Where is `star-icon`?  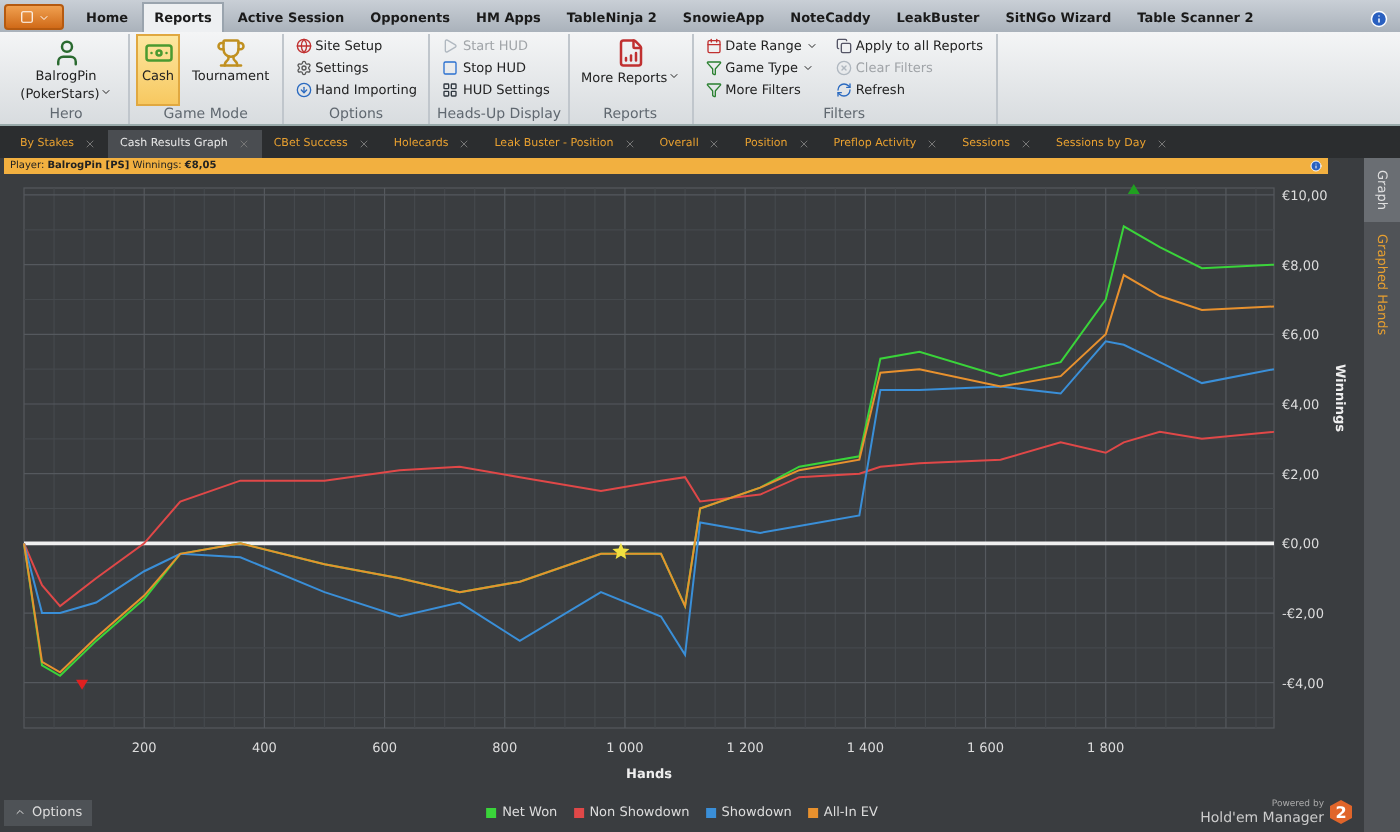 star-icon is located at coordinates (621, 551).